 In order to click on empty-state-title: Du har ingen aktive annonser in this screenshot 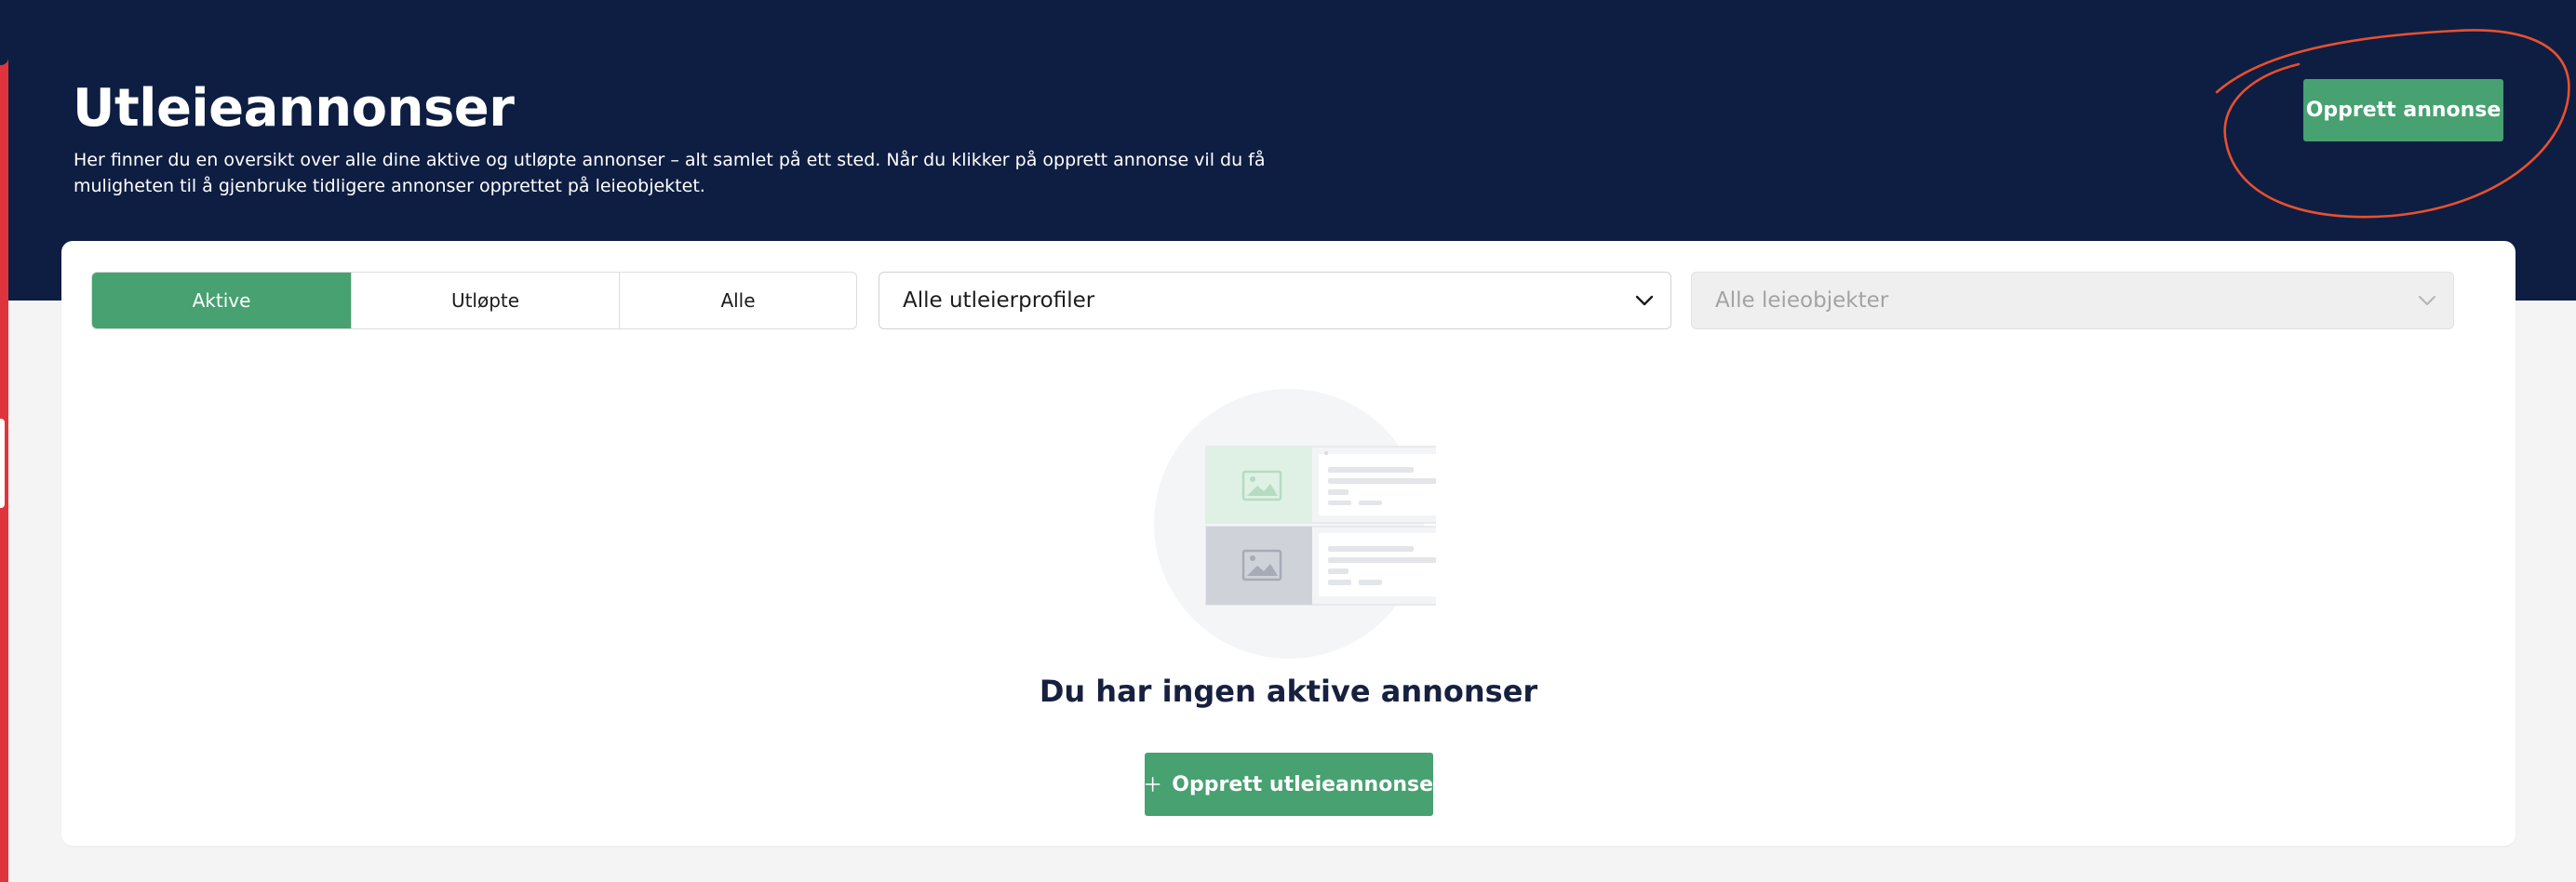, I will do `click(1288, 691)`.